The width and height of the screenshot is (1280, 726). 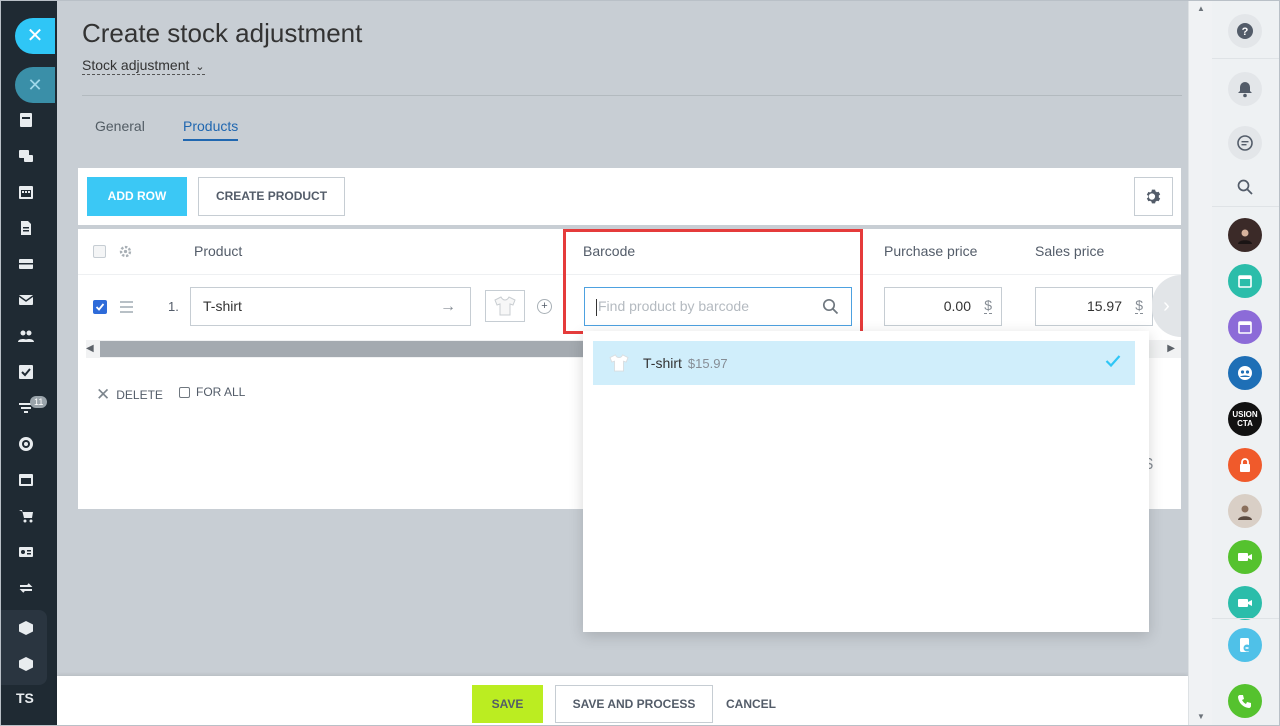 I want to click on delete-label: DELETE, so click(x=139, y=395).